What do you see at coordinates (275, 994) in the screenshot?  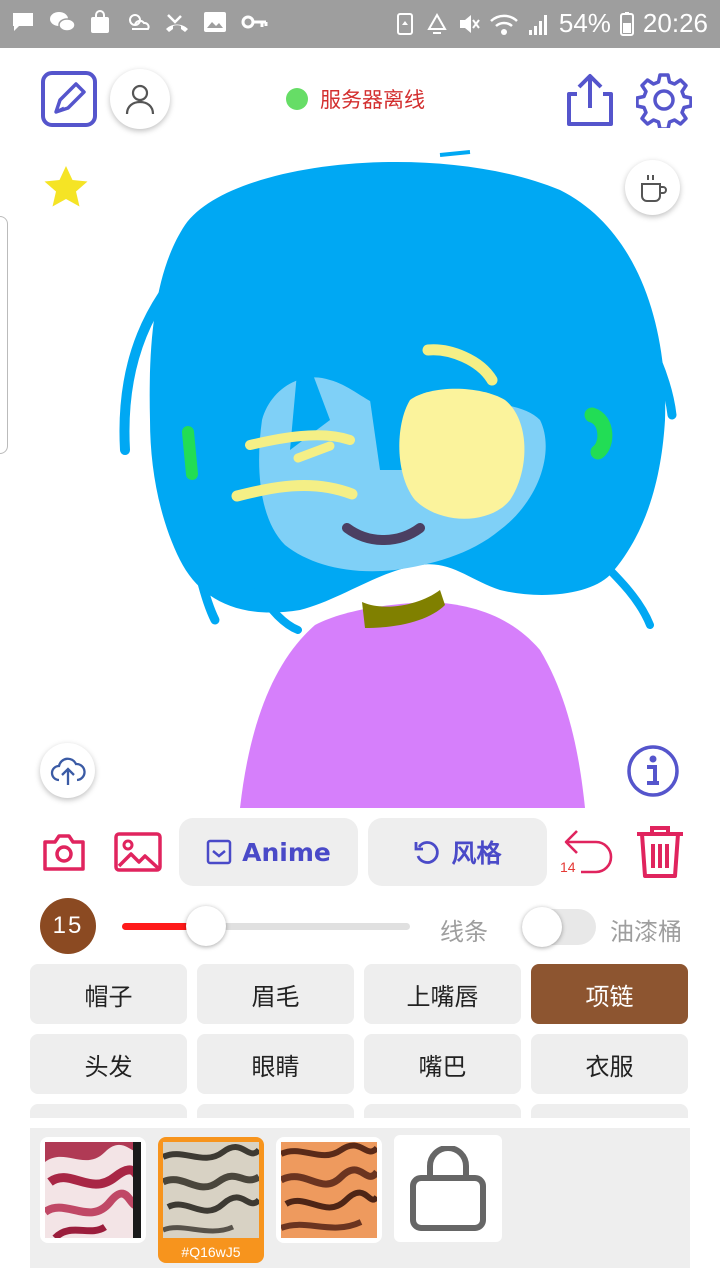 I see `part-eyebrow-button: 眉毛` at bounding box center [275, 994].